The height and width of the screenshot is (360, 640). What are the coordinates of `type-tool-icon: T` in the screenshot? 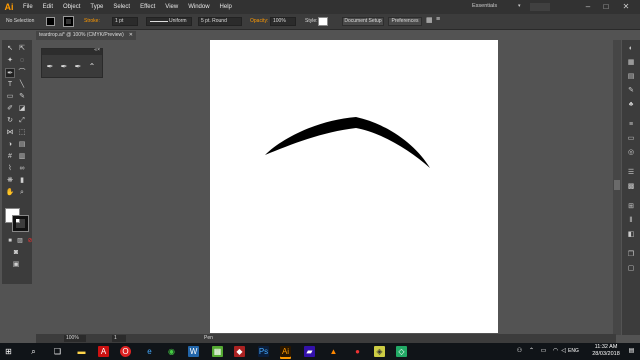 It's located at (10, 85).